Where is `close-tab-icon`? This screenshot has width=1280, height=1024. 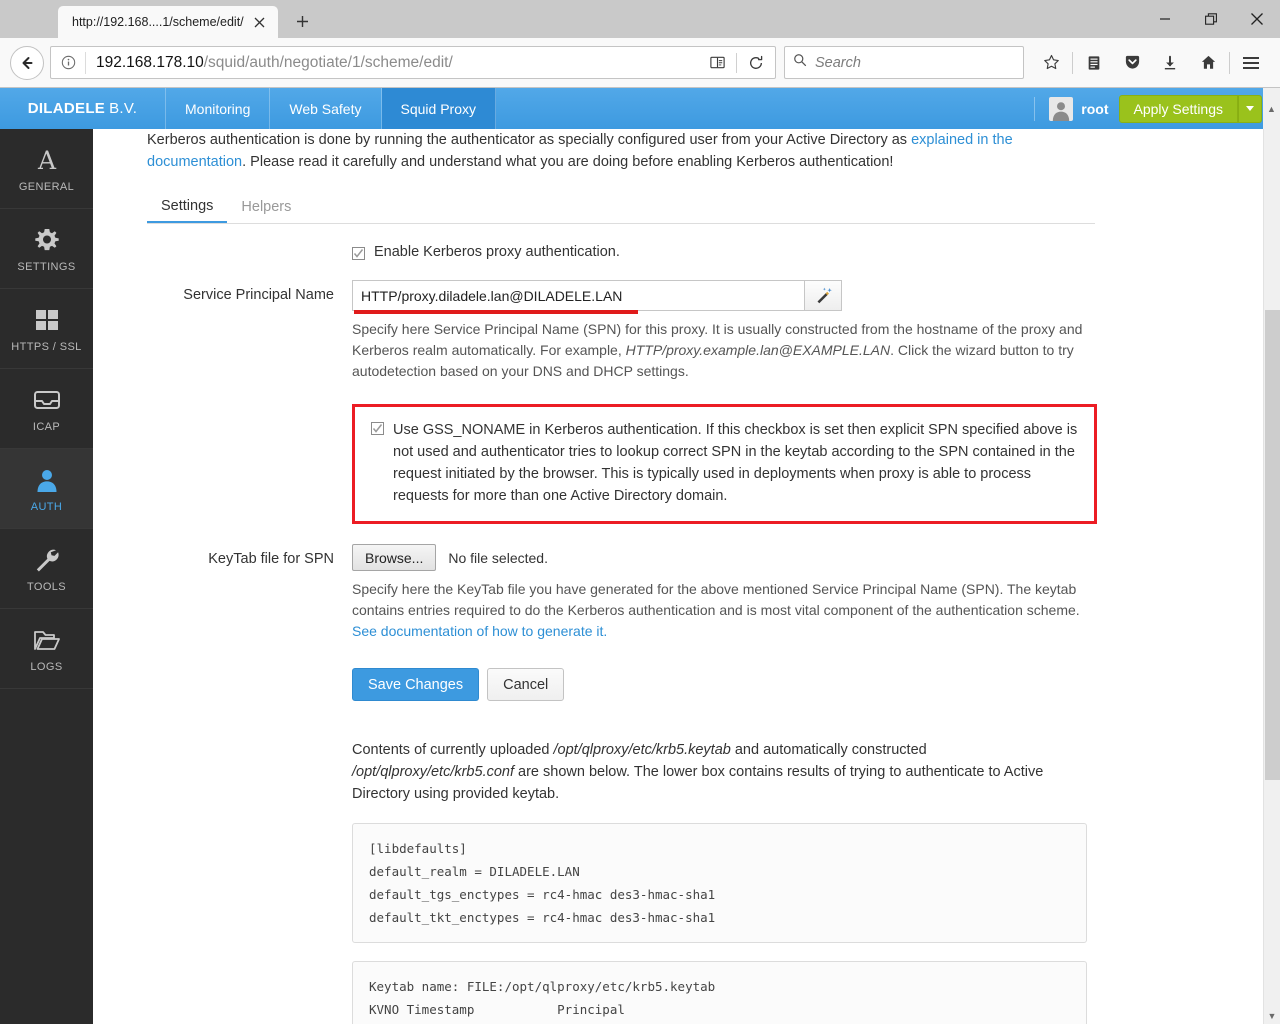 close-tab-icon is located at coordinates (260, 22).